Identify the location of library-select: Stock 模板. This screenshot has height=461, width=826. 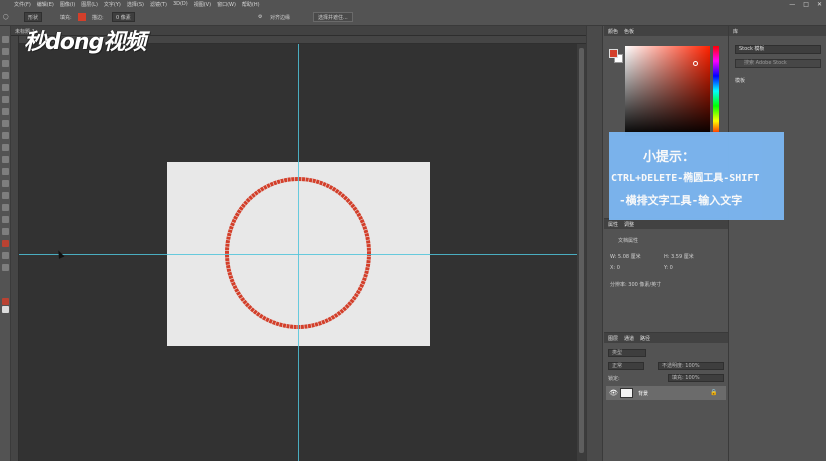
(778, 49).